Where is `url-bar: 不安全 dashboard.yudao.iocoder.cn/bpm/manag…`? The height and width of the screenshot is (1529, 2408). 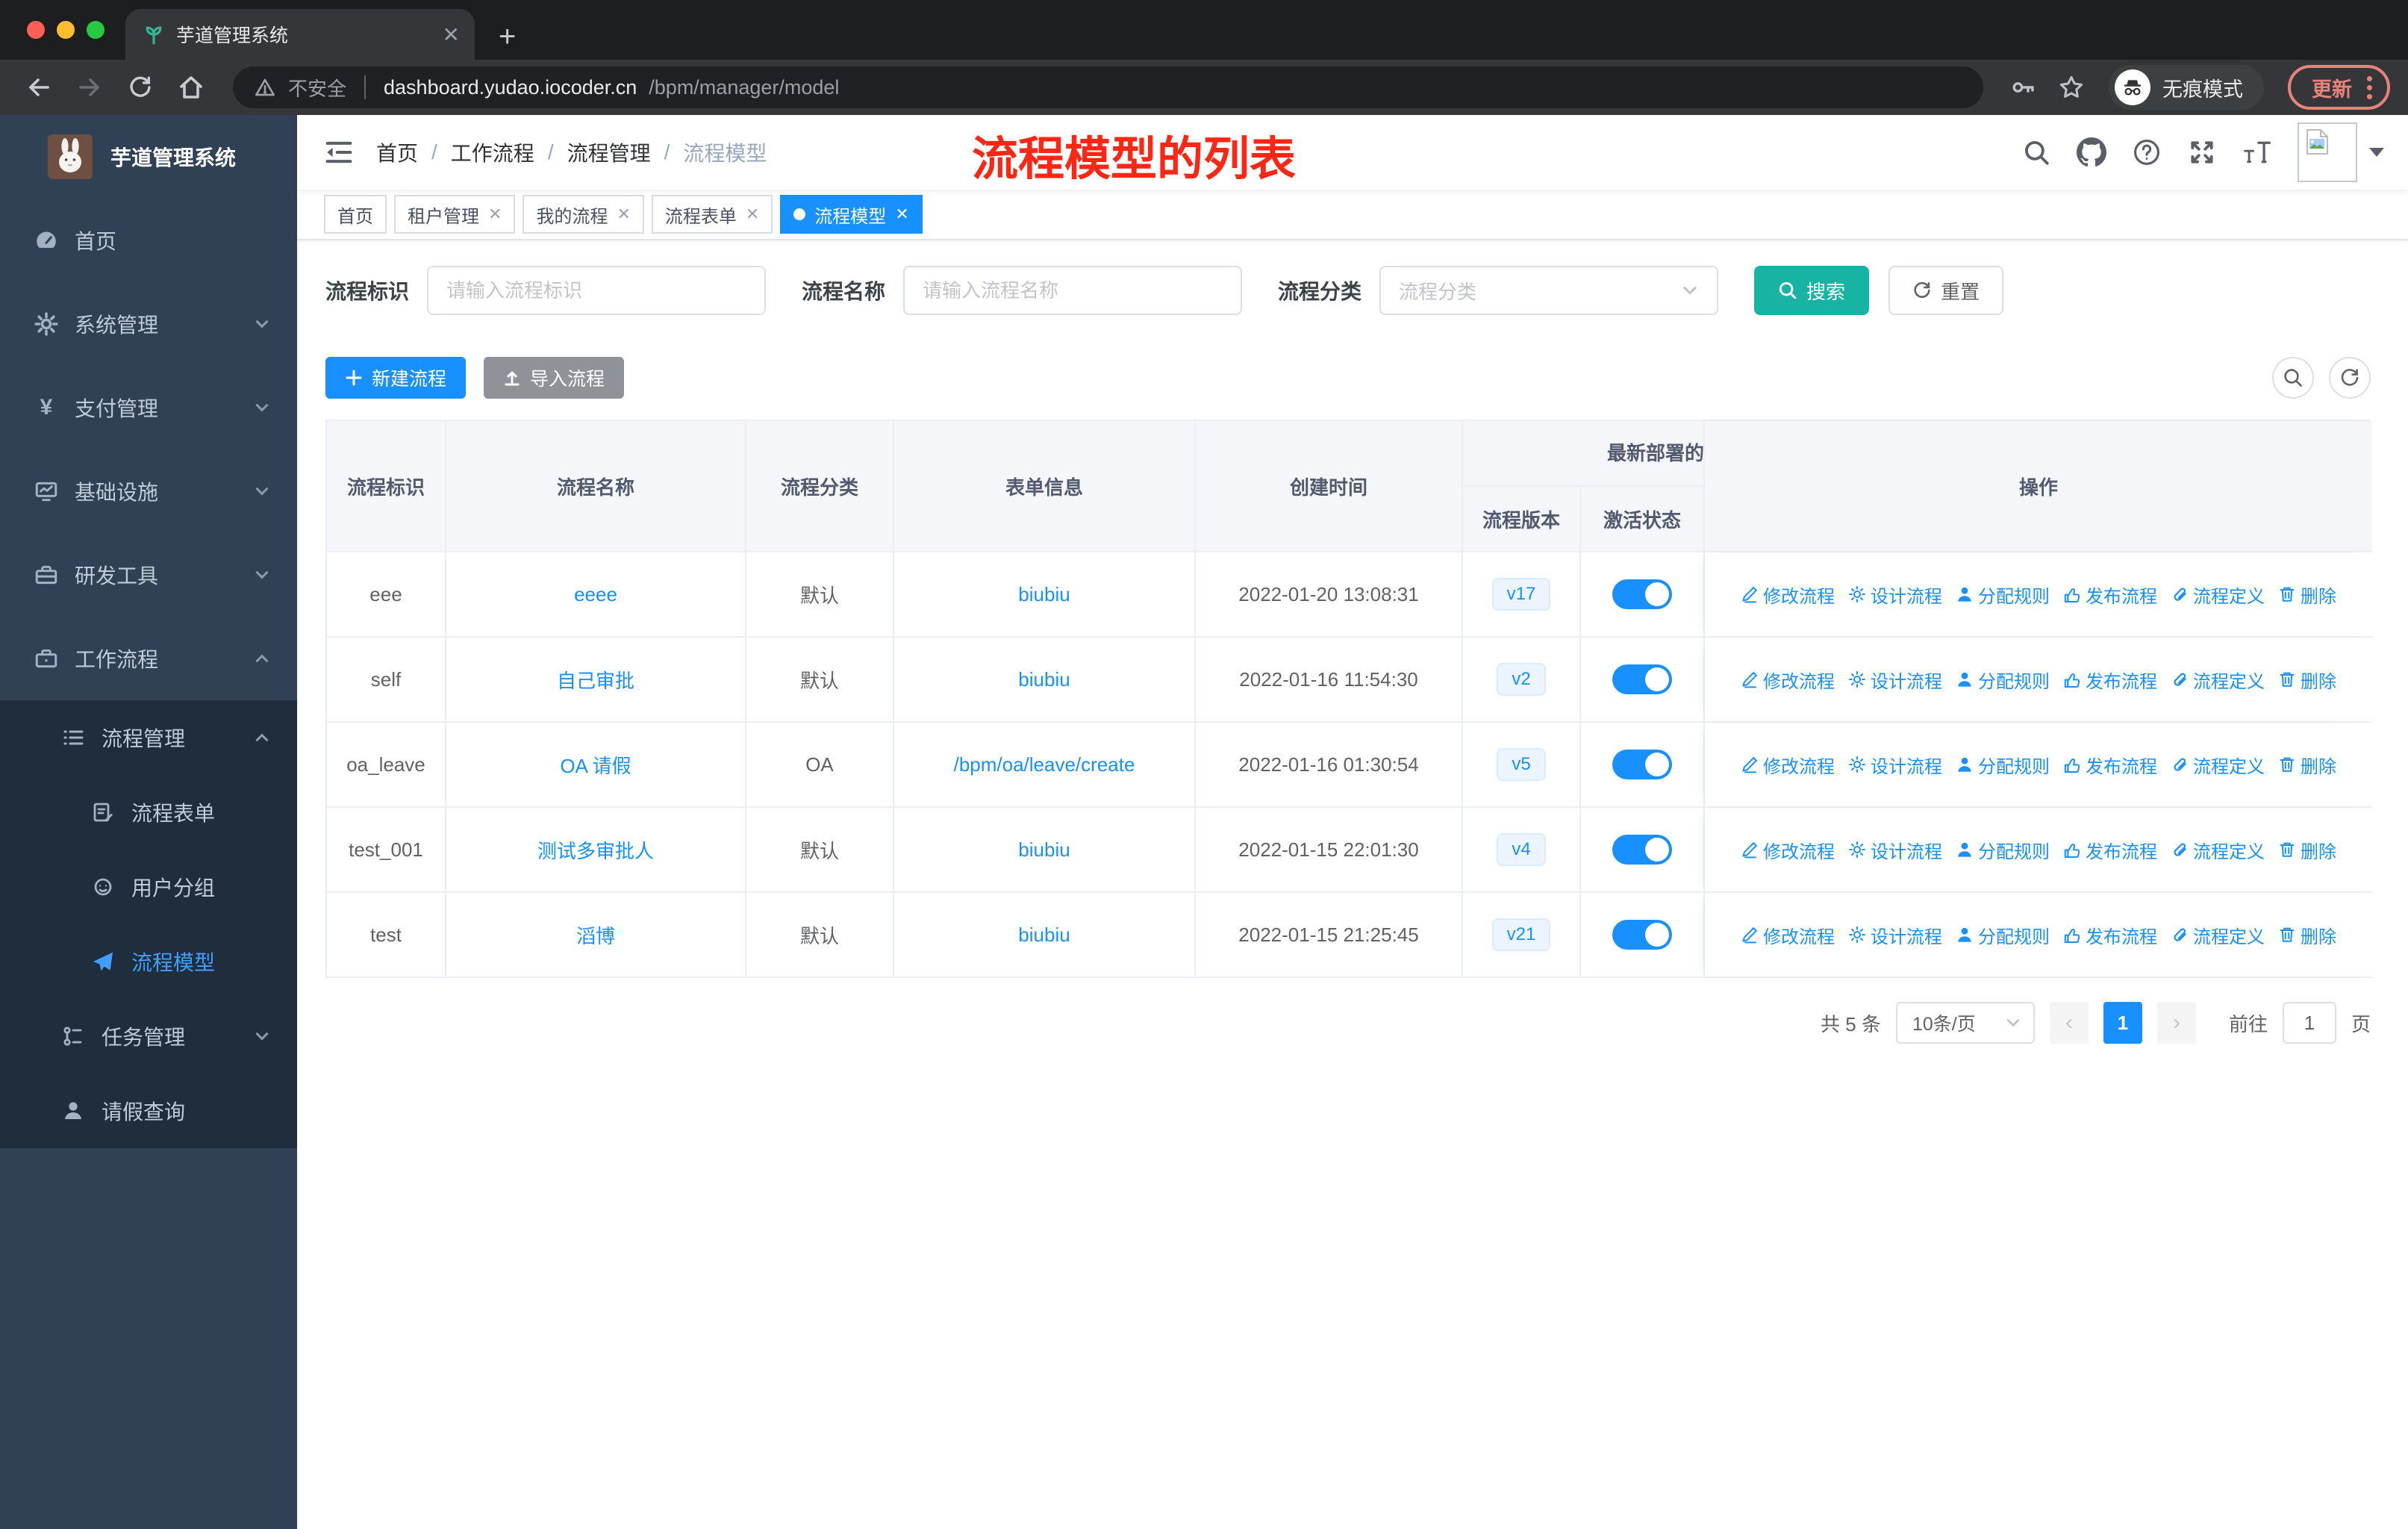 url-bar: 不安全 dashboard.yudao.iocoder.cn/bpm/manag… is located at coordinates (1108, 87).